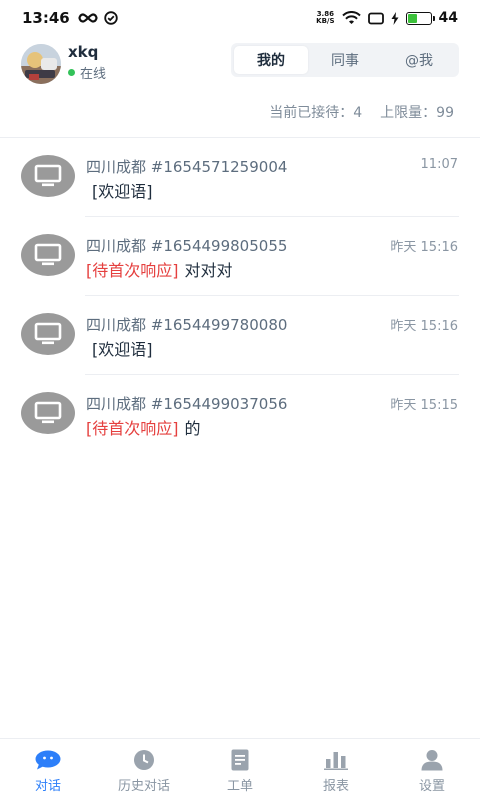 Image resolution: width=480 pixels, height=800 pixels. What do you see at coordinates (432, 760) in the screenshot?
I see `user-icon` at bounding box center [432, 760].